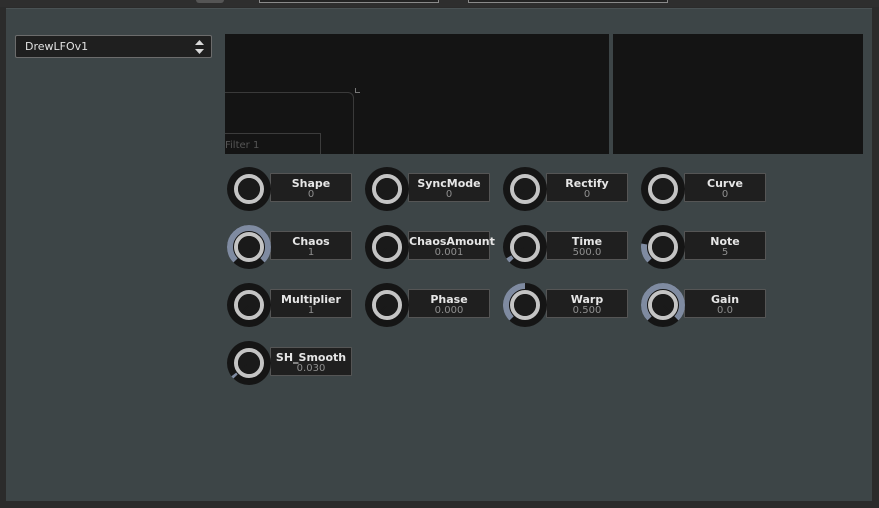  What do you see at coordinates (725, 245) in the screenshot?
I see `param-value-box: Note 5` at bounding box center [725, 245].